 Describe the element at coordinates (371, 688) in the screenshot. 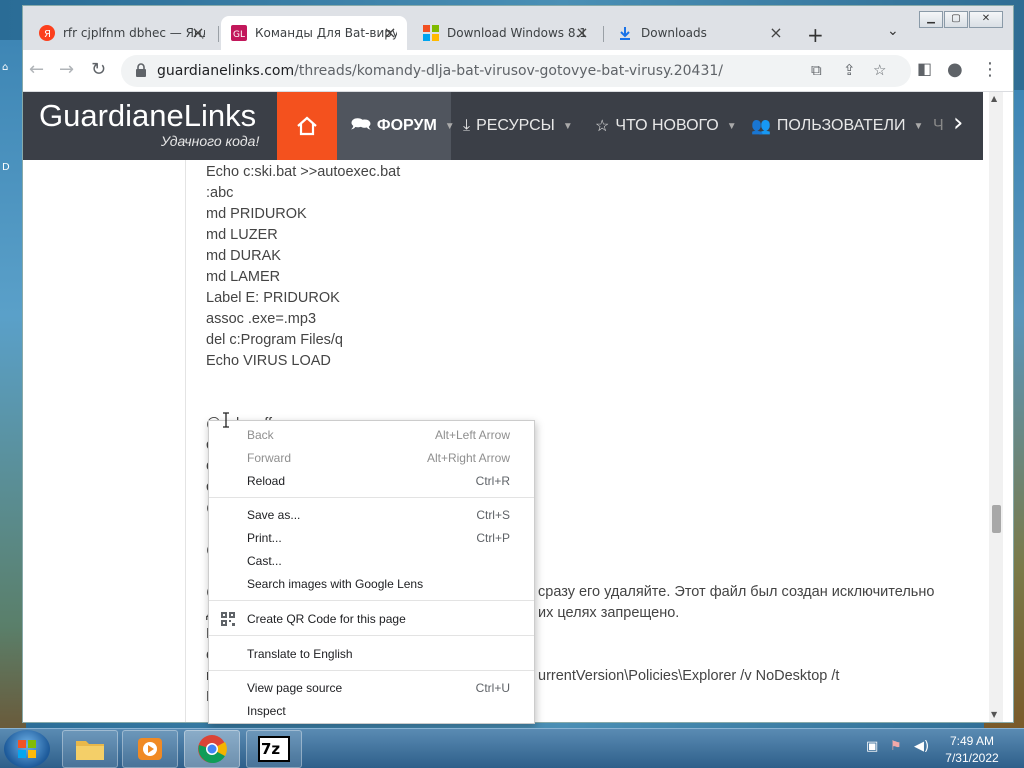

I see `menu-item-view-source: View page source Ctrl+U` at that location.